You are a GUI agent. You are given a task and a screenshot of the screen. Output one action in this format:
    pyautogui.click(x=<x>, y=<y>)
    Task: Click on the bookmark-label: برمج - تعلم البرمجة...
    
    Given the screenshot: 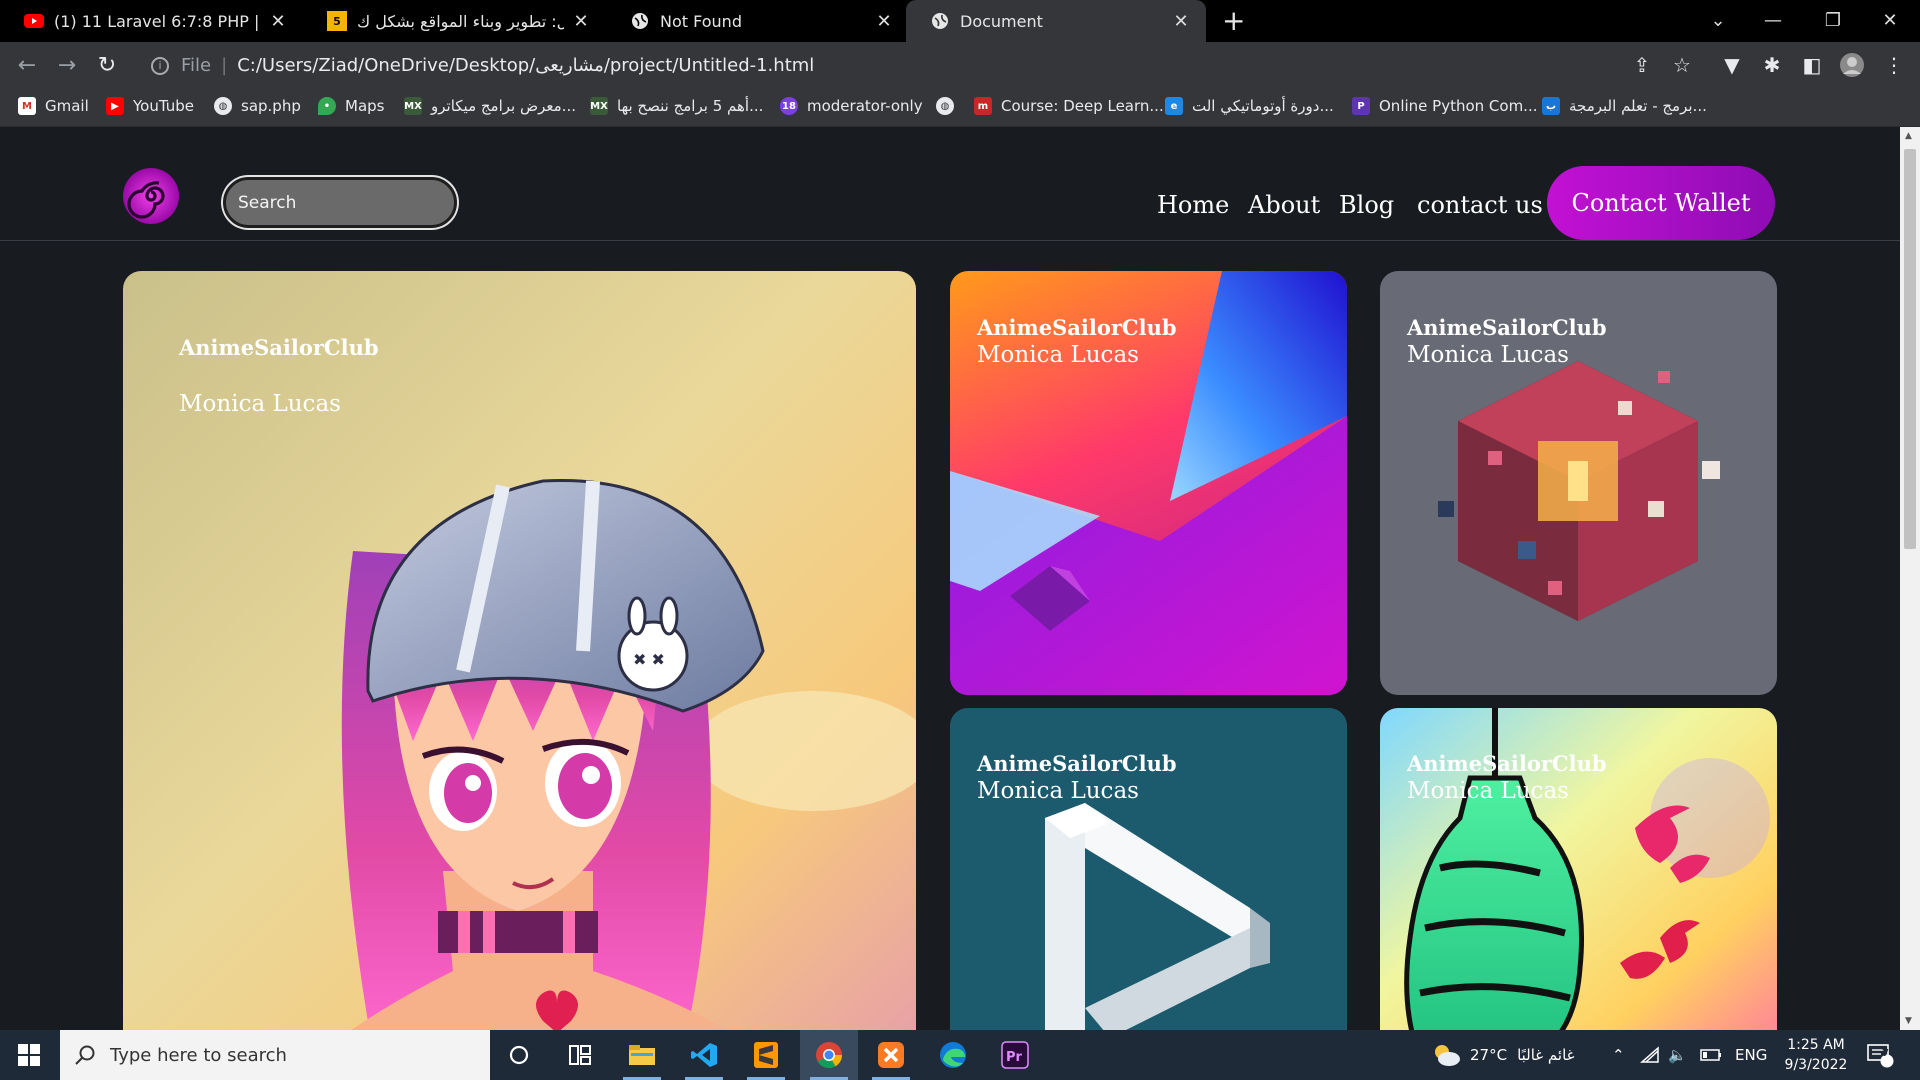 What is the action you would take?
    pyautogui.click(x=1638, y=106)
    